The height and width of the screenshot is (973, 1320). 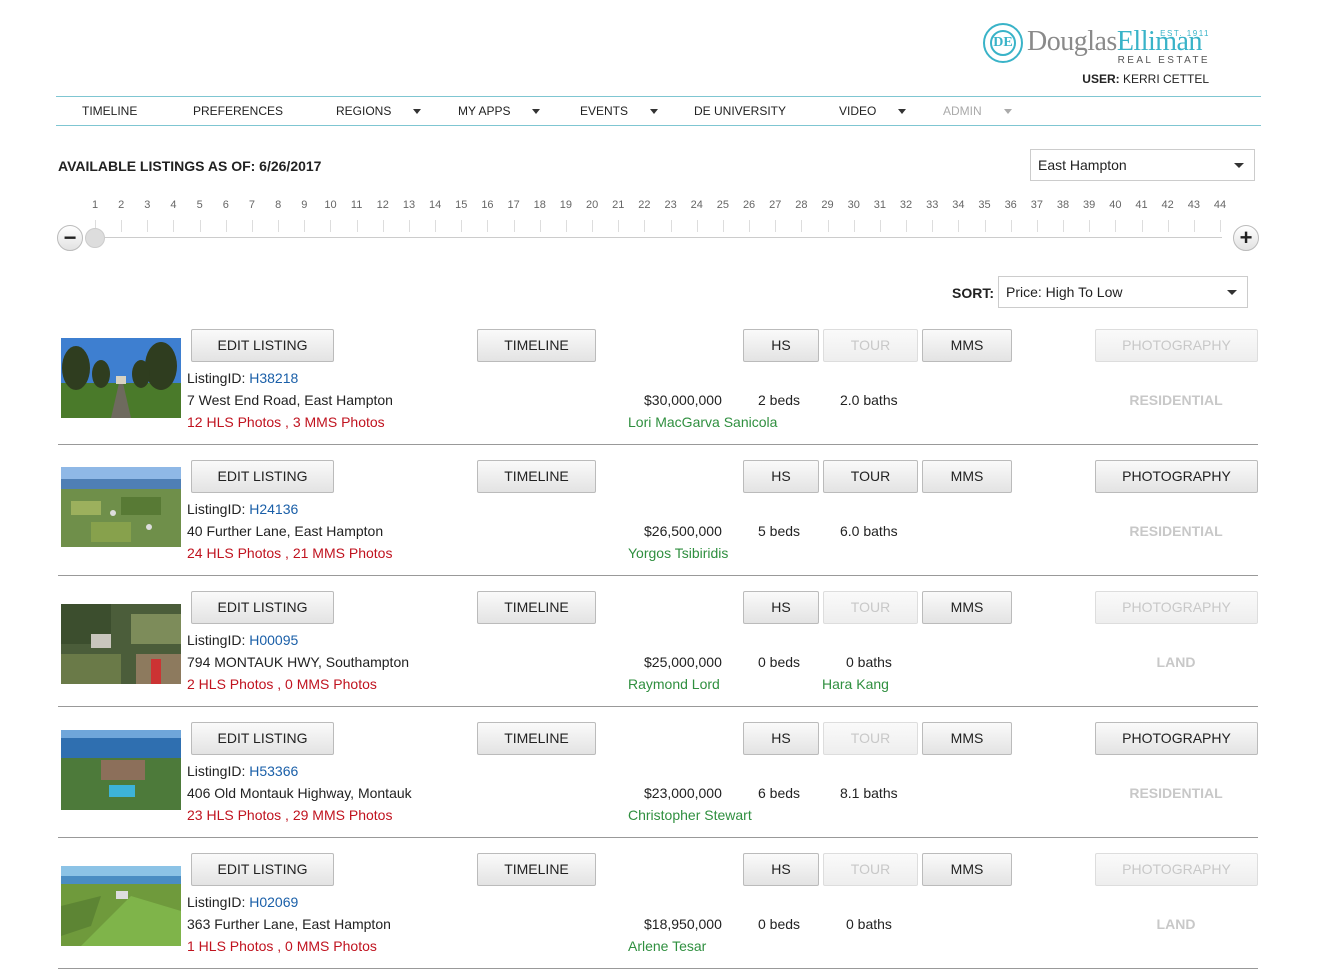 I want to click on listing-id-link: H38218, so click(x=273, y=378).